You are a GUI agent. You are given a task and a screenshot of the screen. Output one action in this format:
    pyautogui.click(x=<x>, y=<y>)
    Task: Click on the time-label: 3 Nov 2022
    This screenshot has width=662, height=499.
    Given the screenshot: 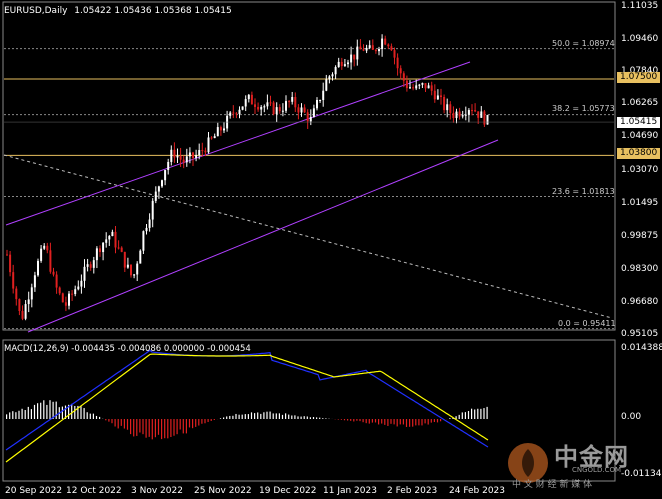 What is the action you would take?
    pyautogui.click(x=157, y=491)
    